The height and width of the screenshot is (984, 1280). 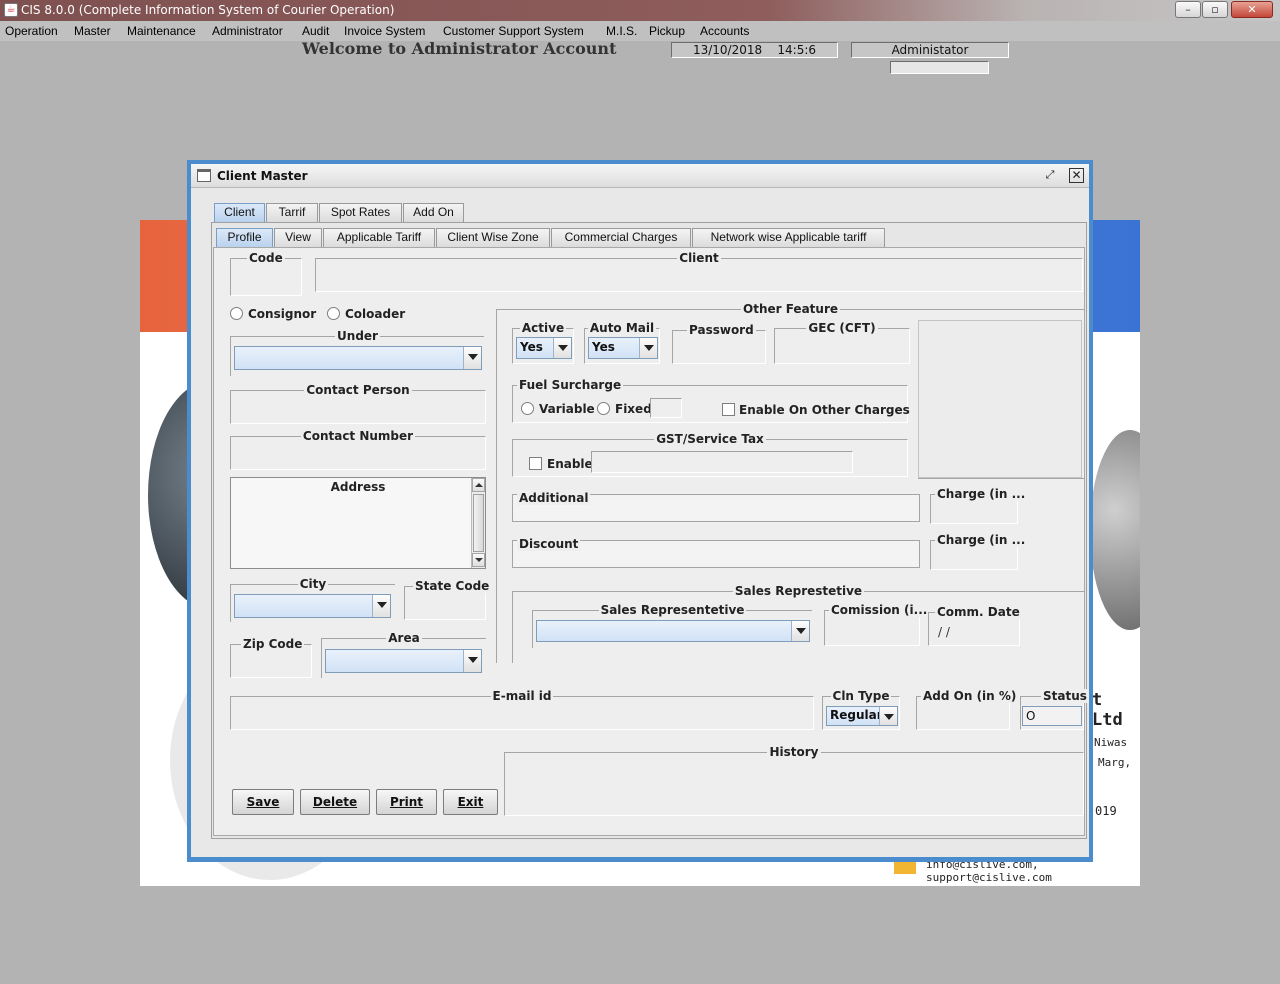 What do you see at coordinates (358, 358) in the screenshot?
I see `under-select` at bounding box center [358, 358].